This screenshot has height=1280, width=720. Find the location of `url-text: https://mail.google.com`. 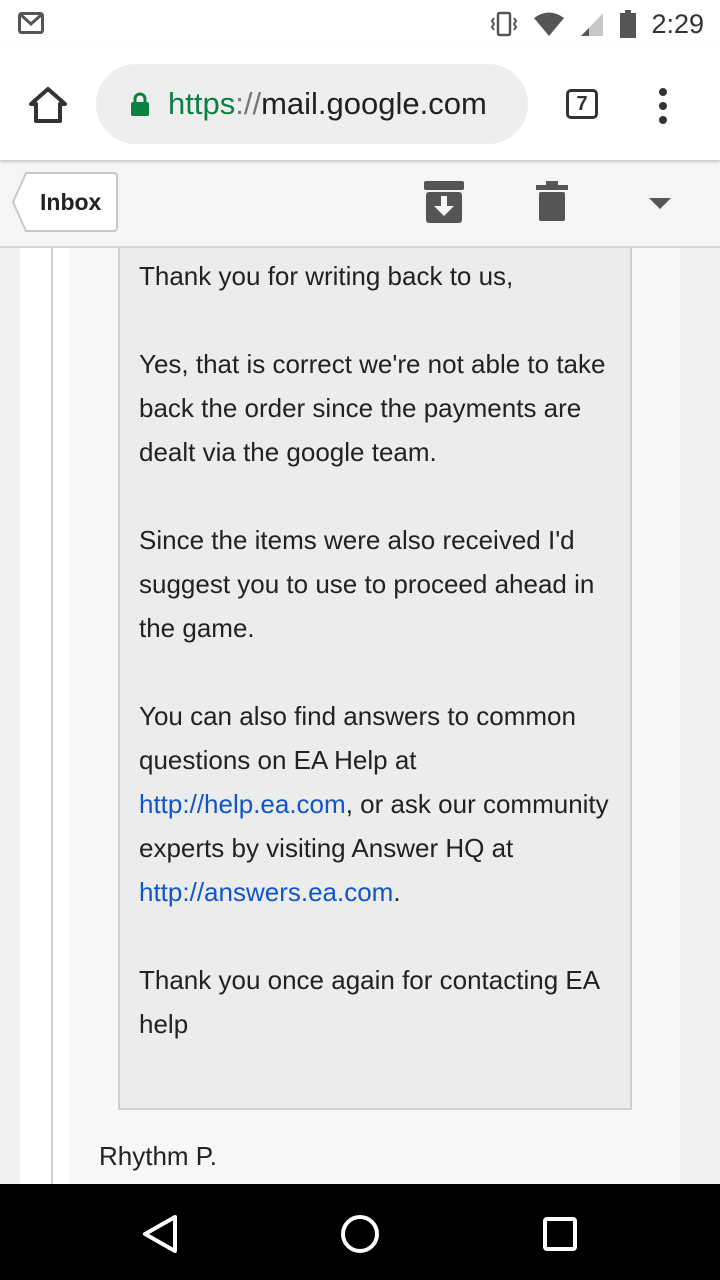

url-text: https://mail.google.com is located at coordinates (343, 104).